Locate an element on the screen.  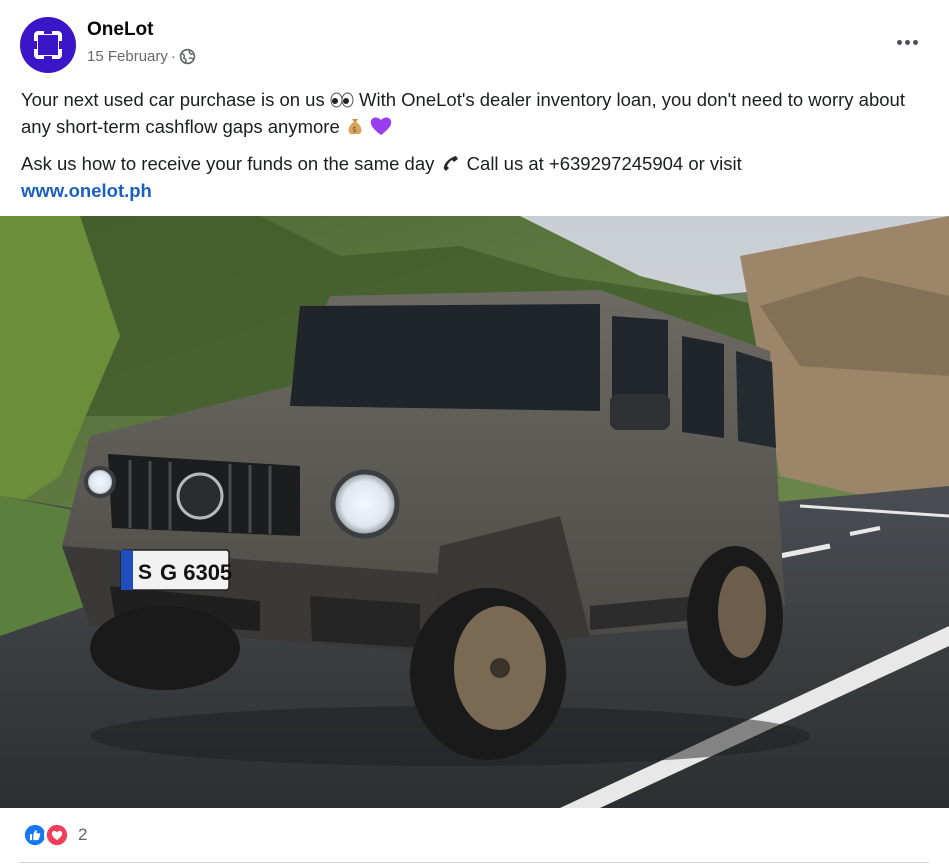
post-footer: 2 is located at coordinates (474, 836).